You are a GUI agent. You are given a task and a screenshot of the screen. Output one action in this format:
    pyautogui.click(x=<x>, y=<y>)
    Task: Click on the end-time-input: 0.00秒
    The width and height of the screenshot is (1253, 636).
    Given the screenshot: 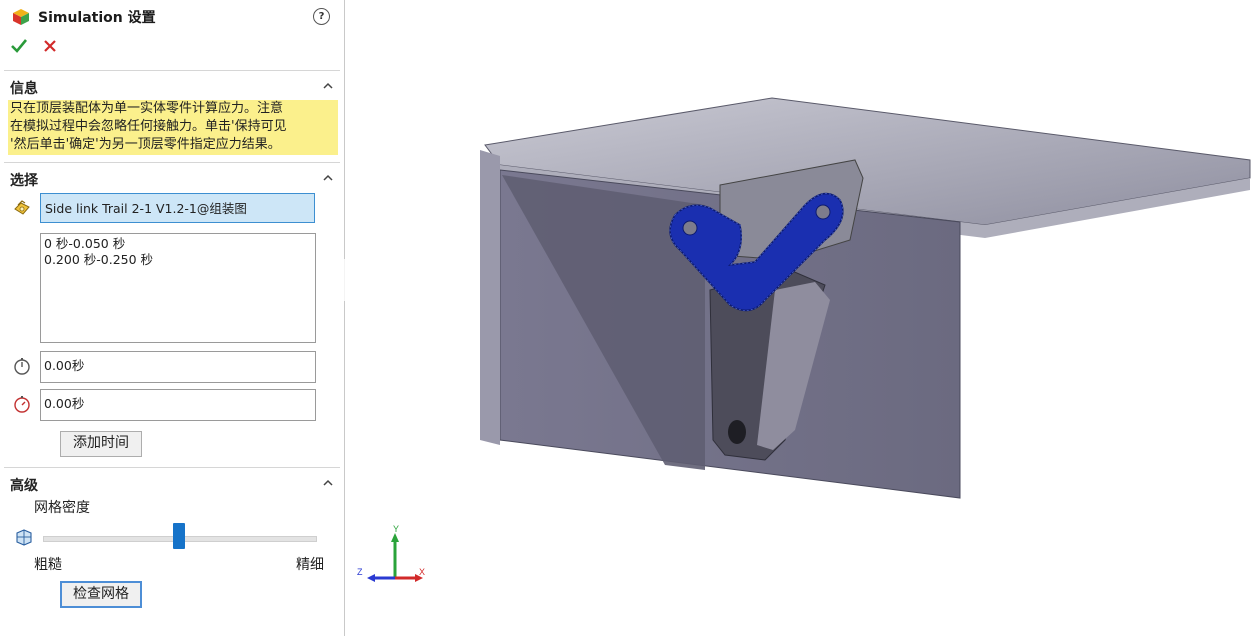 What is the action you would take?
    pyautogui.click(x=178, y=405)
    